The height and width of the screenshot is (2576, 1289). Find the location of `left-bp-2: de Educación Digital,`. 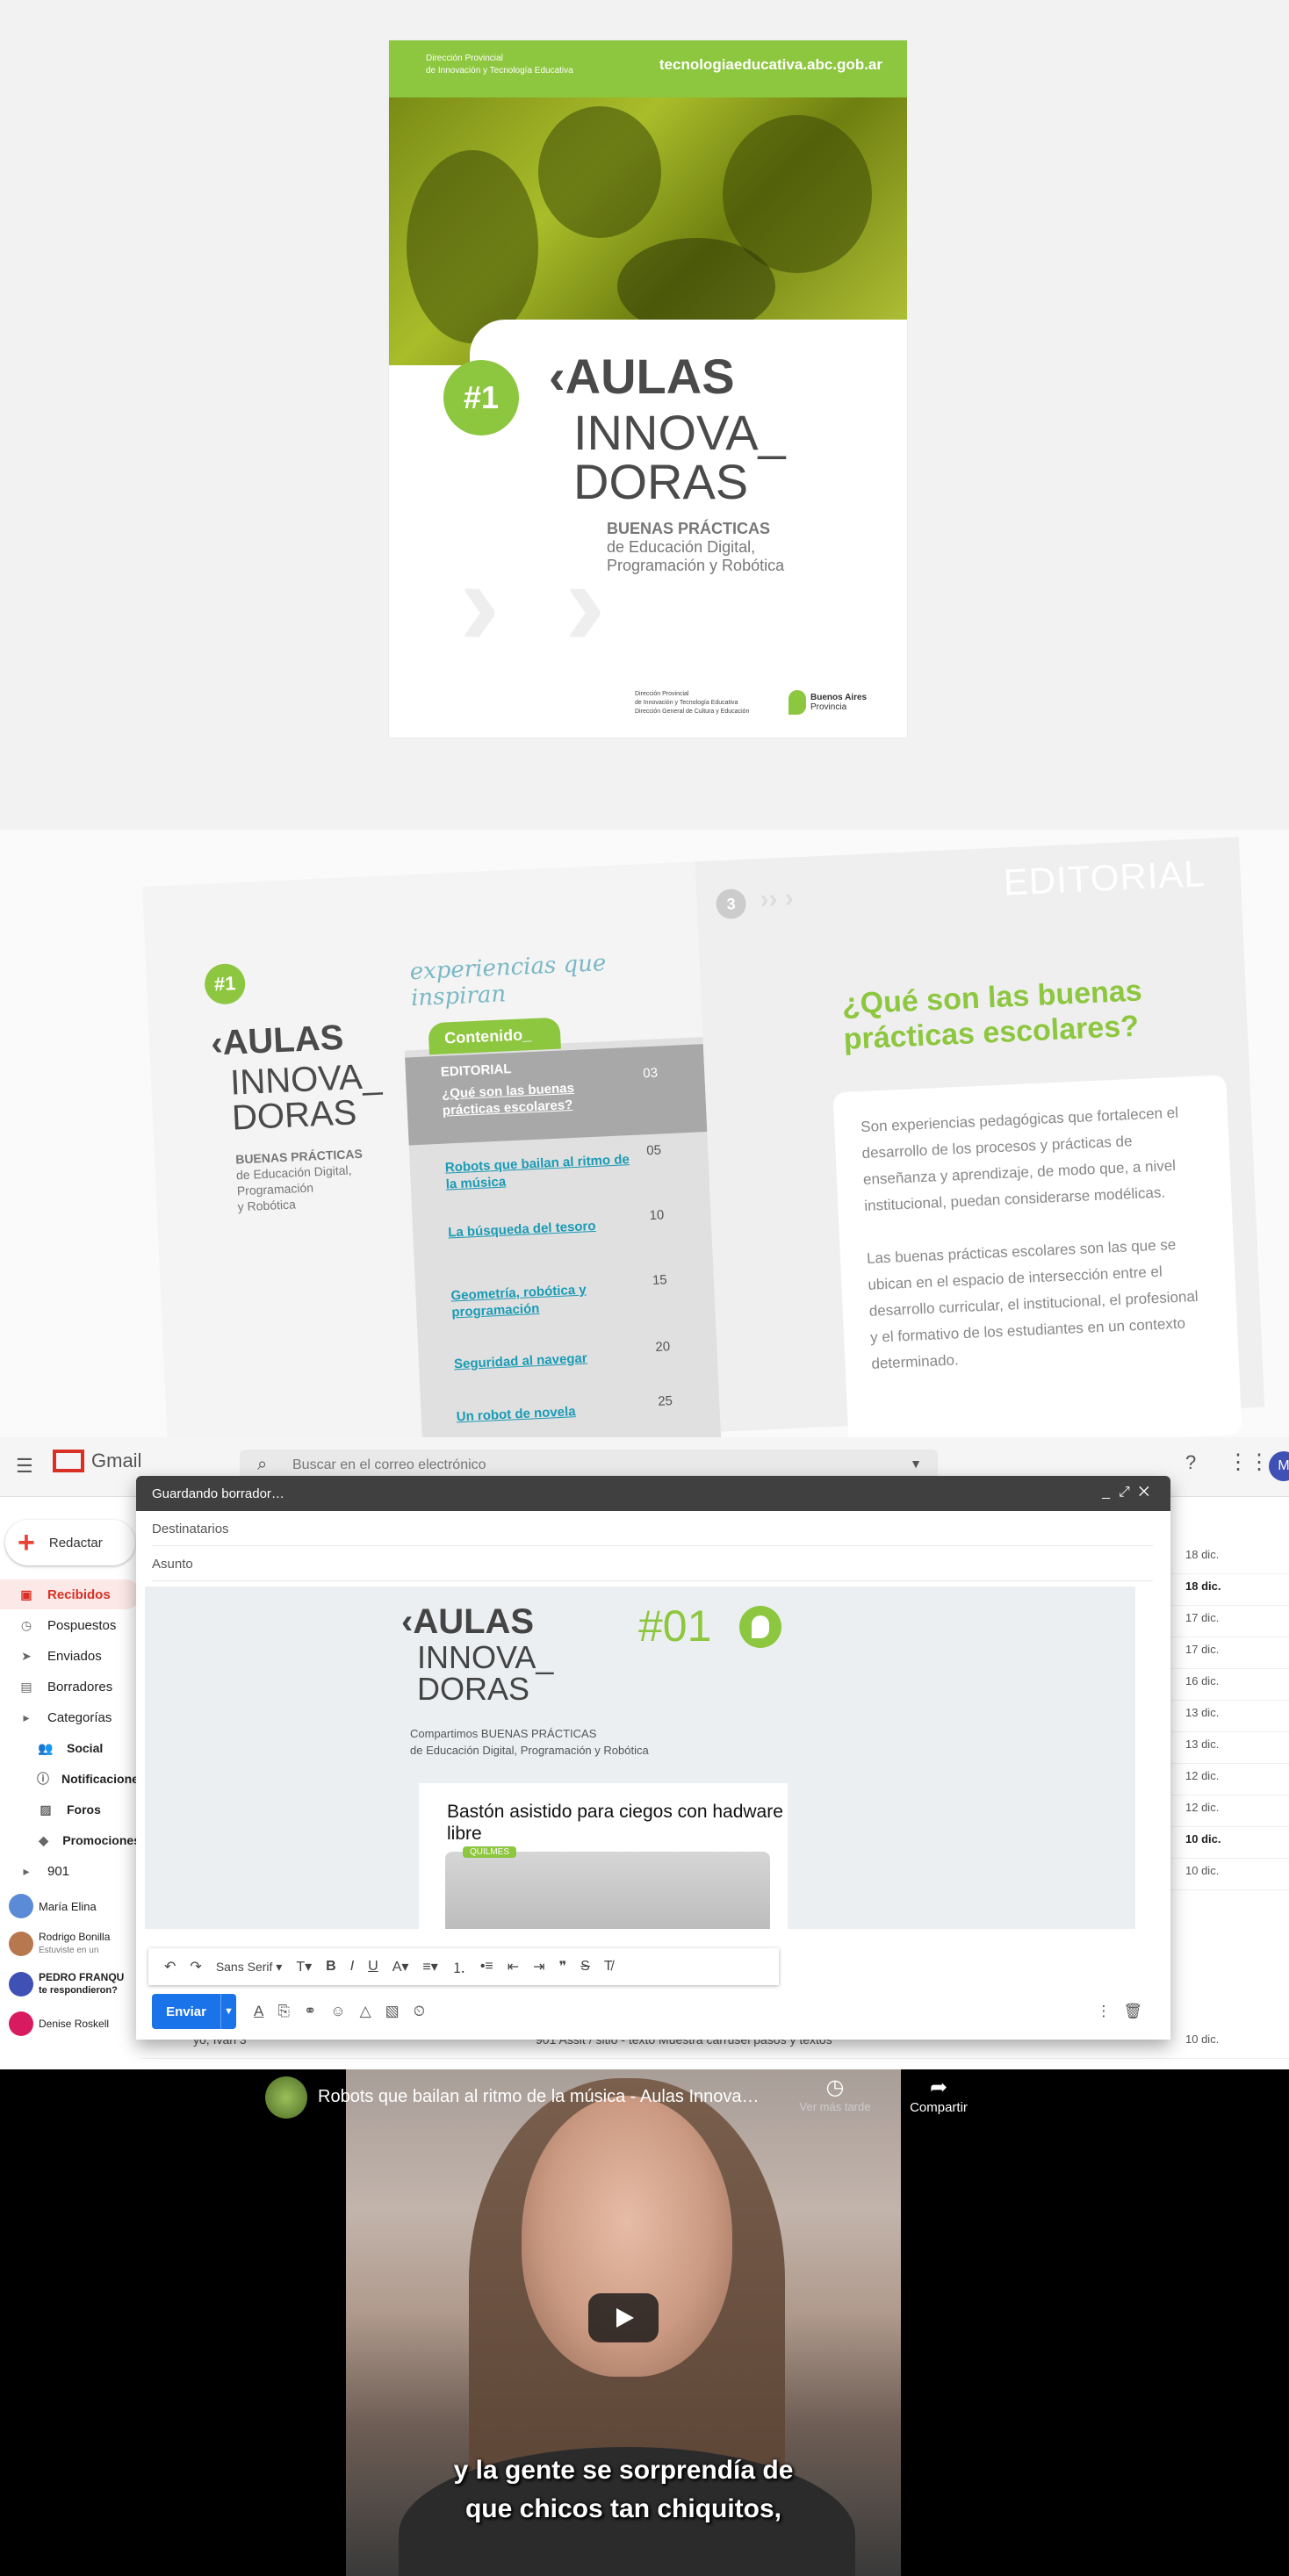

left-bp-2: de Educación Digital, is located at coordinates (293, 1172).